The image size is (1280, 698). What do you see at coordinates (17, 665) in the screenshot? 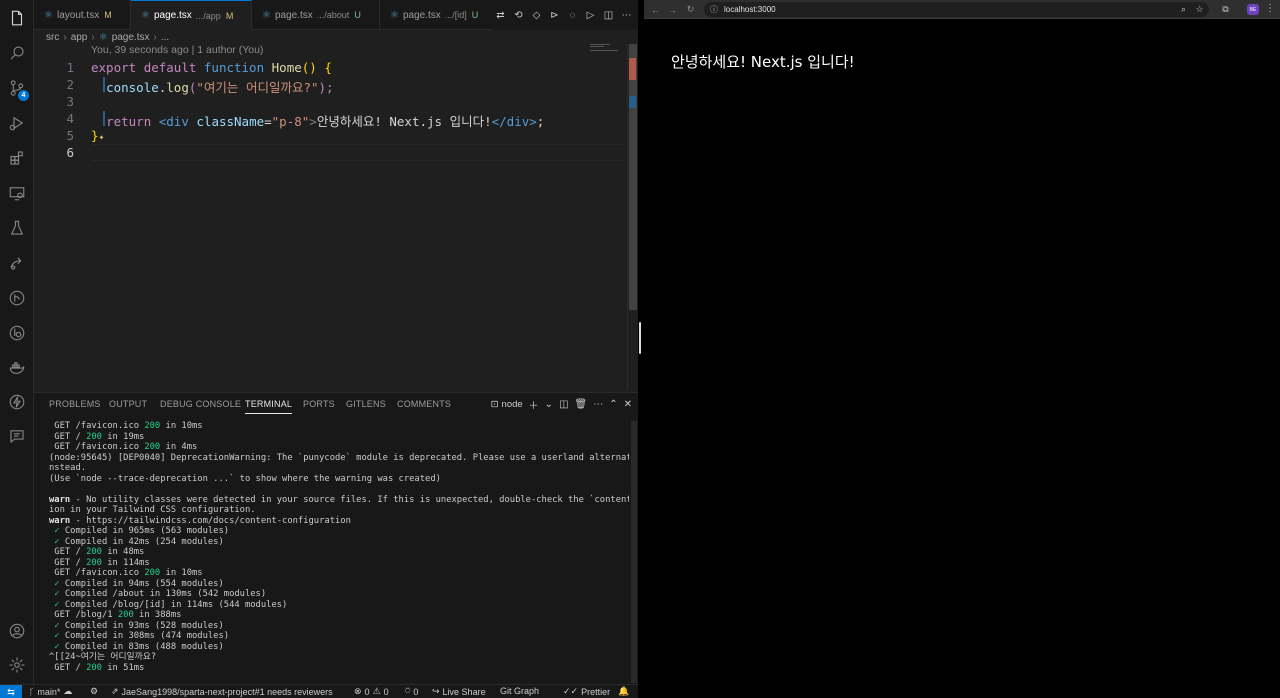
I see `settings-gear-icon` at bounding box center [17, 665].